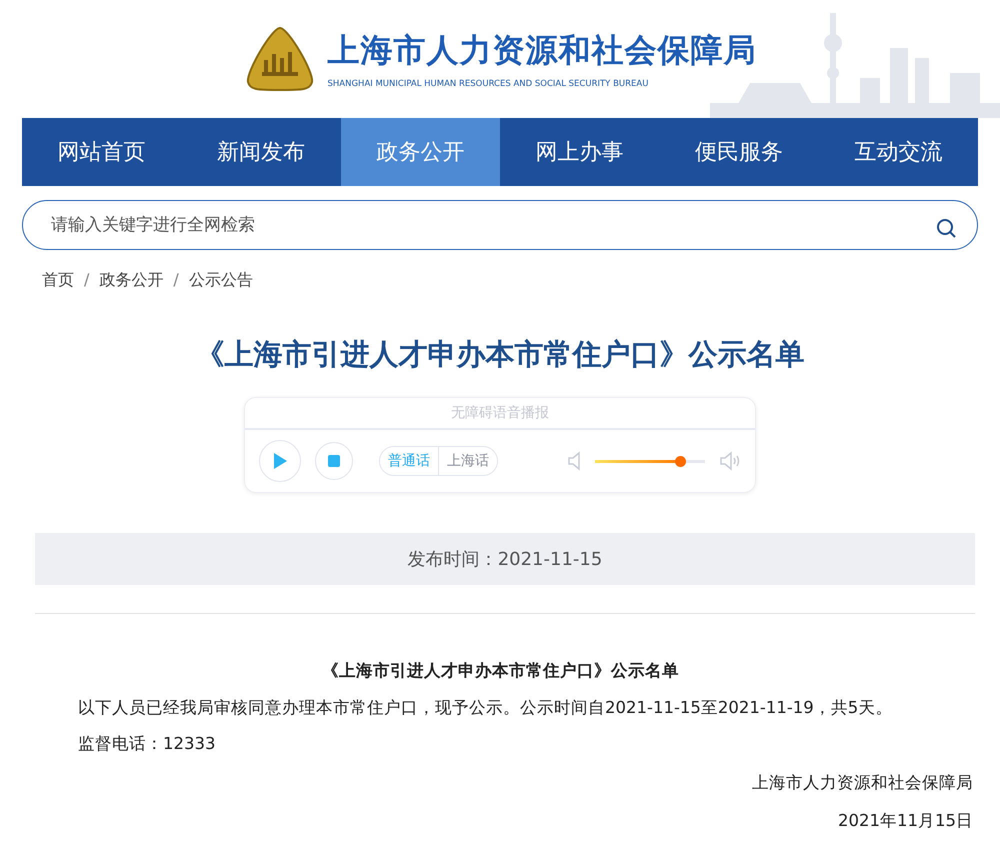 This screenshot has height=858, width=1000. I want to click on volume-low-icon, so click(574, 461).